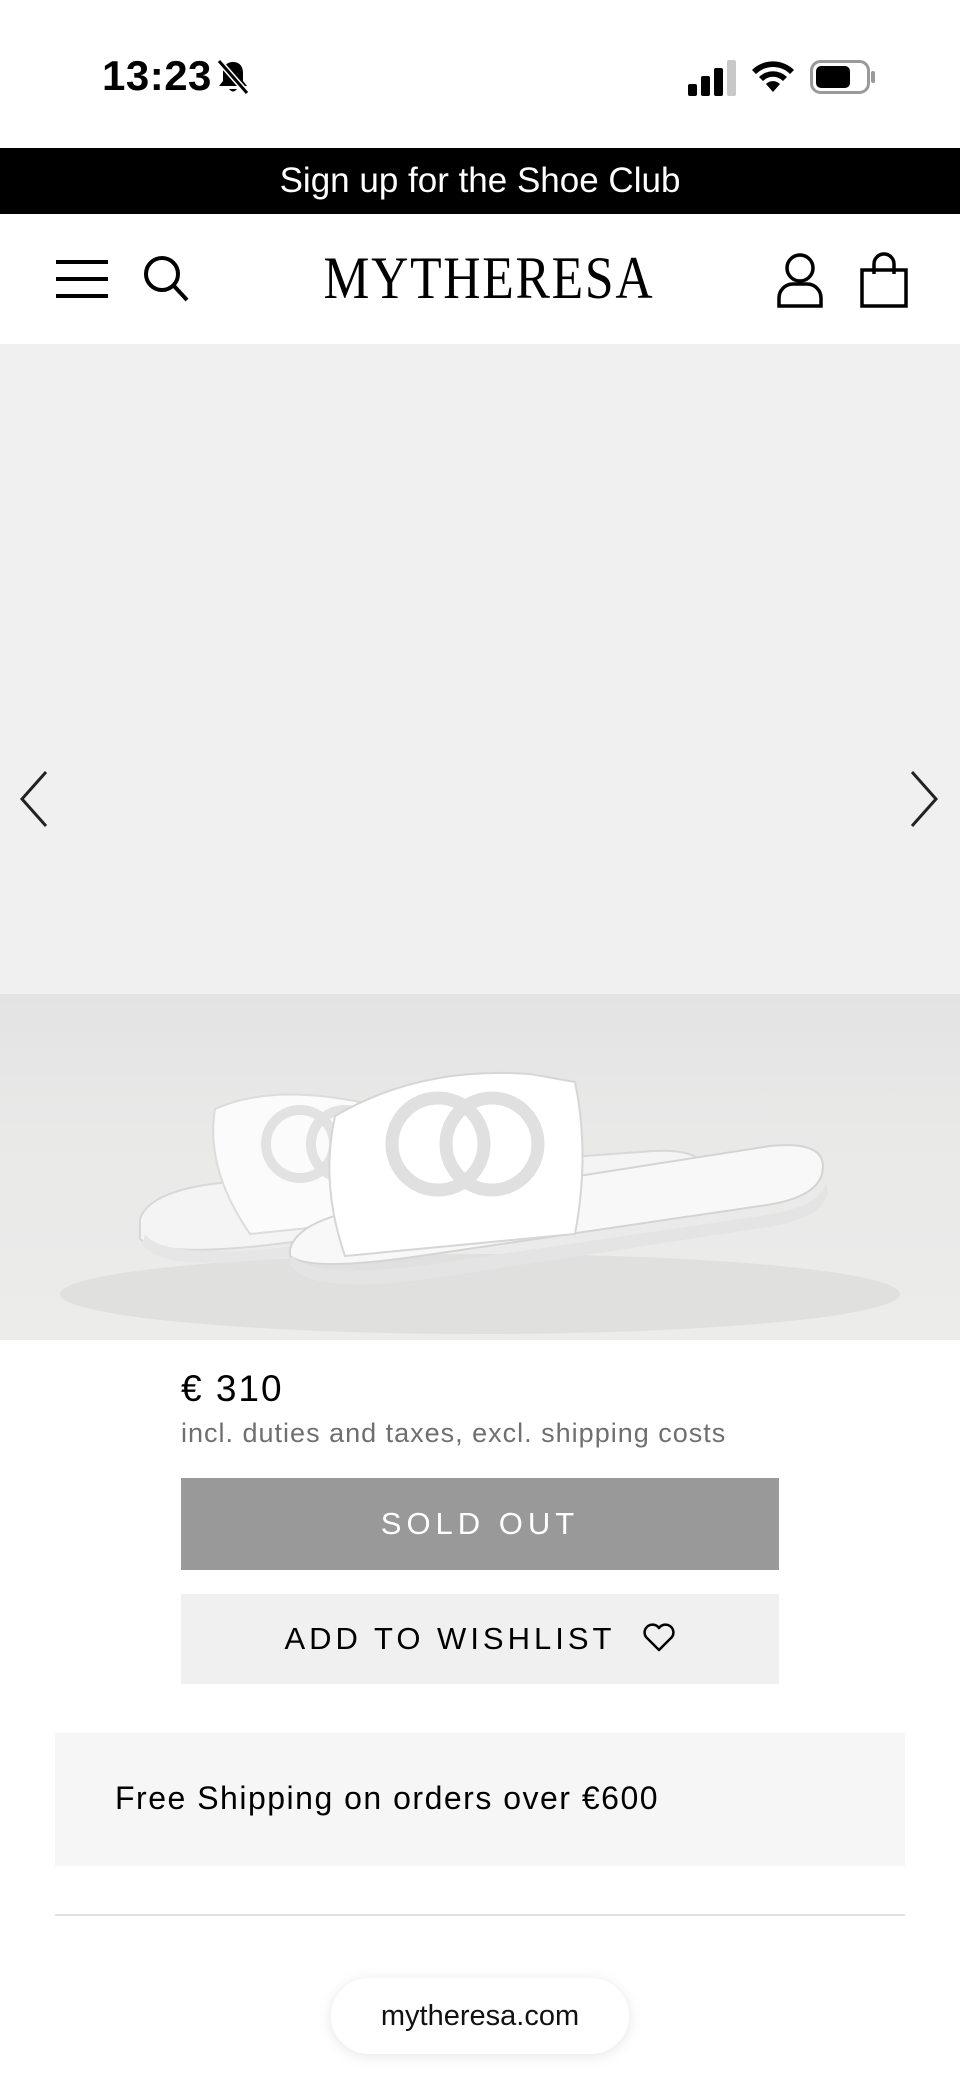  Describe the element at coordinates (884, 280) in the screenshot. I see `shopping-bag-icon` at that location.